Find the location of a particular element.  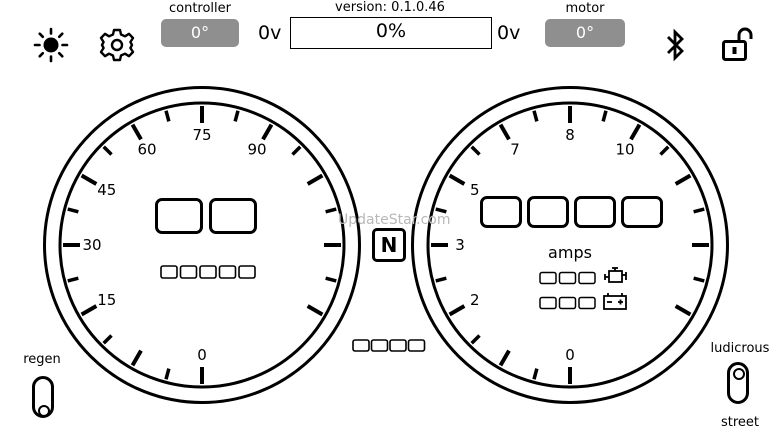

progress-bar: 0% is located at coordinates (391, 33).